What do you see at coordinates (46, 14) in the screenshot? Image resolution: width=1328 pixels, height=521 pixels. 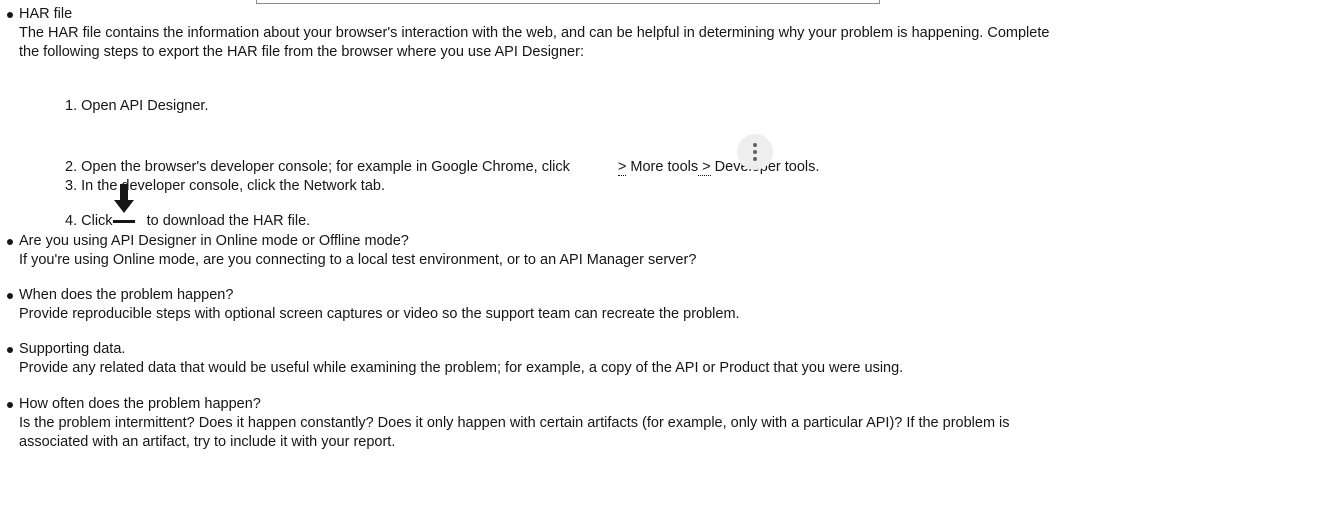 I see `list-item-title: HAR file` at bounding box center [46, 14].